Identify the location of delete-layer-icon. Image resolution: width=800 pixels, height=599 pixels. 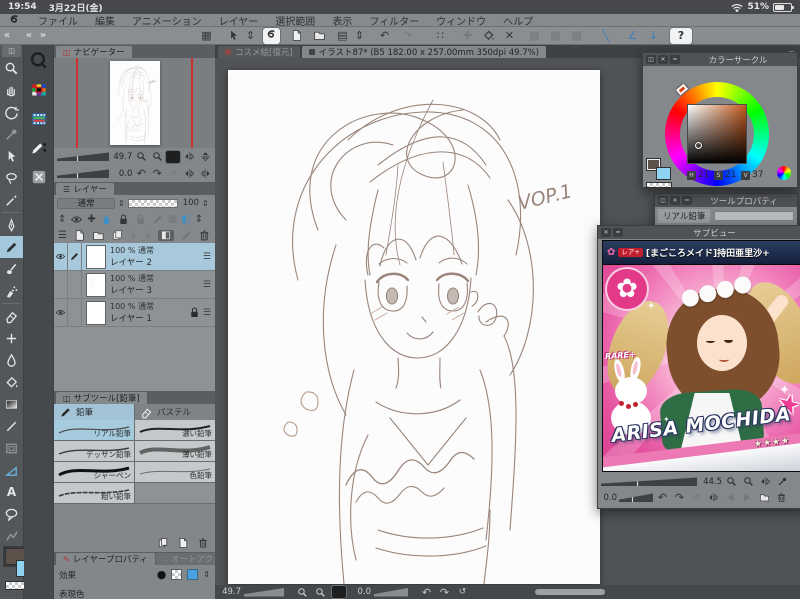
(204, 235).